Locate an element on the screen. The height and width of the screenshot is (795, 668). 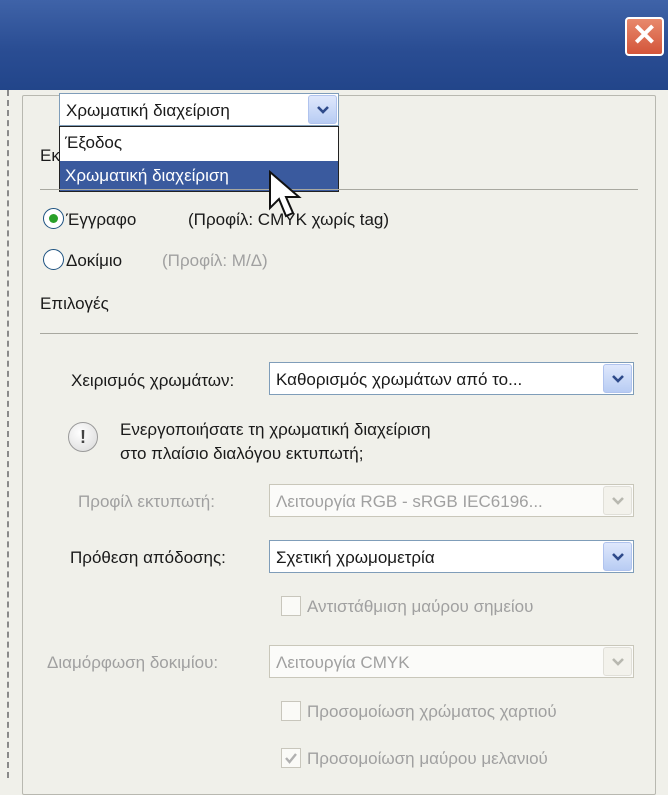
document-radio-label: Έγγραφο is located at coordinates (101, 220).